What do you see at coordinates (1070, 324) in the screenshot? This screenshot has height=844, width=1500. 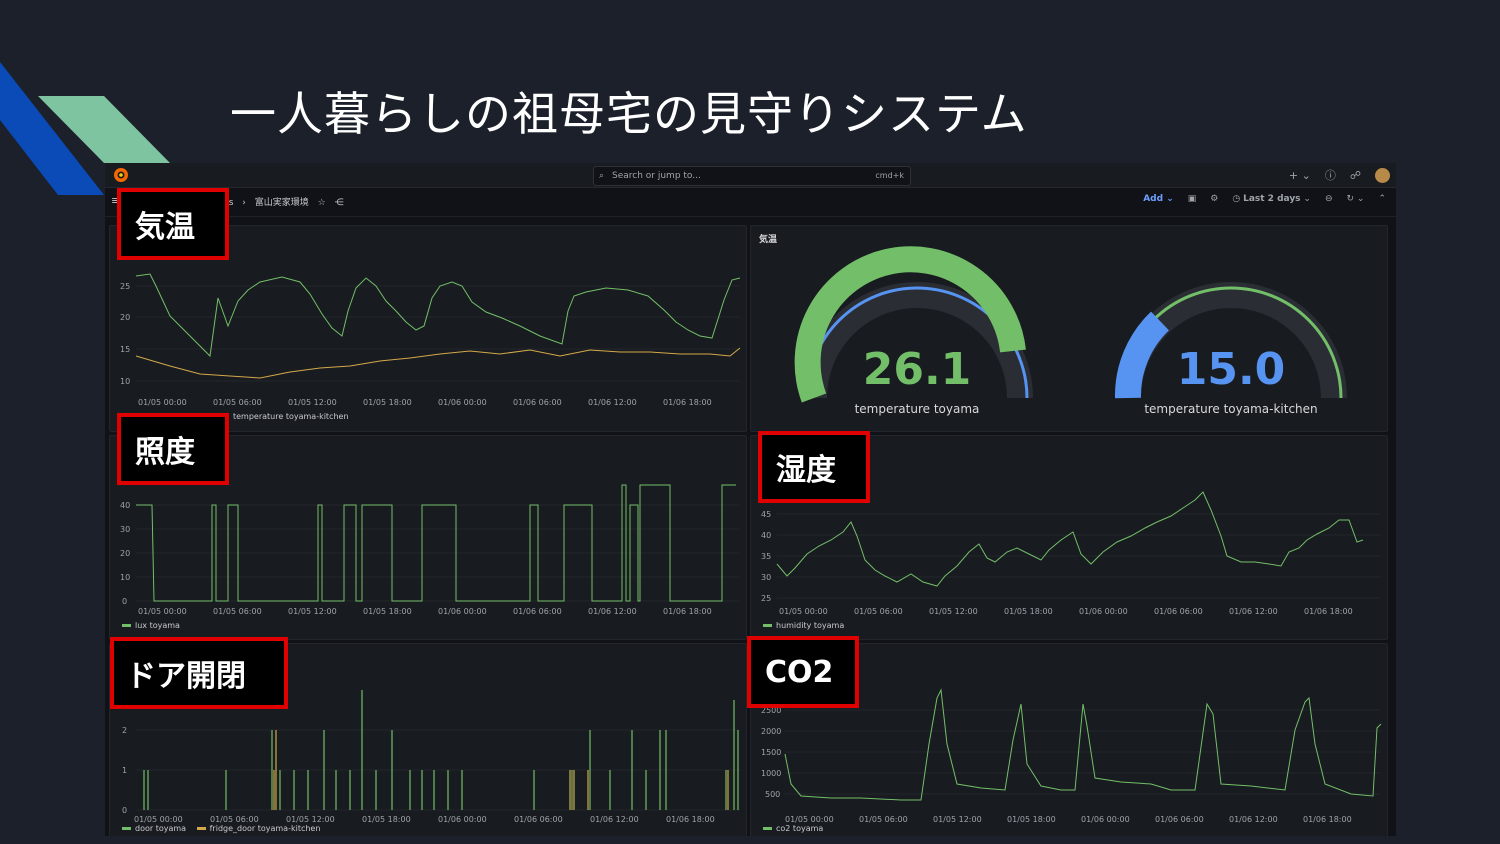 I see `gauges` at bounding box center [1070, 324].